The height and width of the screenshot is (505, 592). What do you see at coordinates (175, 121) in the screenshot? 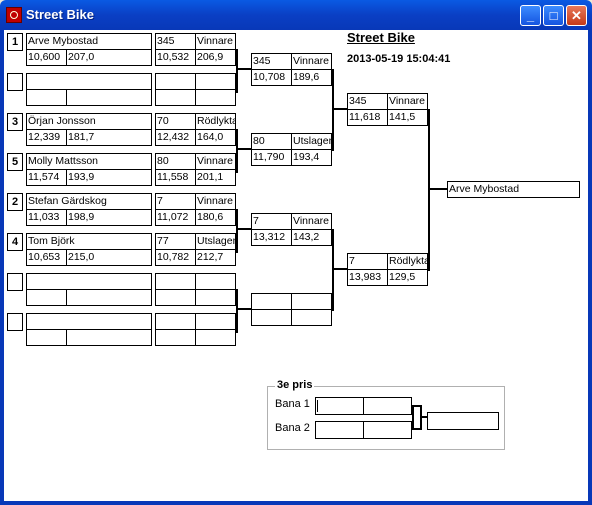
I see `heat-number: 70` at bounding box center [175, 121].